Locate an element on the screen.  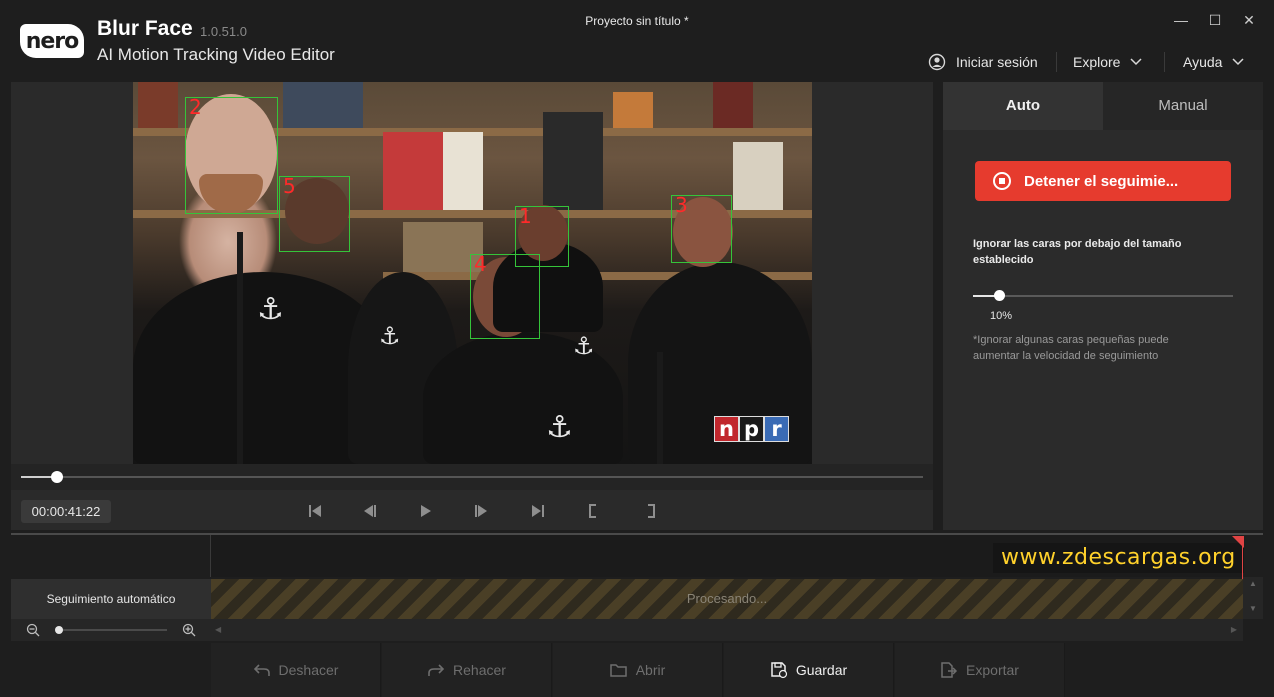
tab-auto: Auto is located at coordinates (1023, 106).